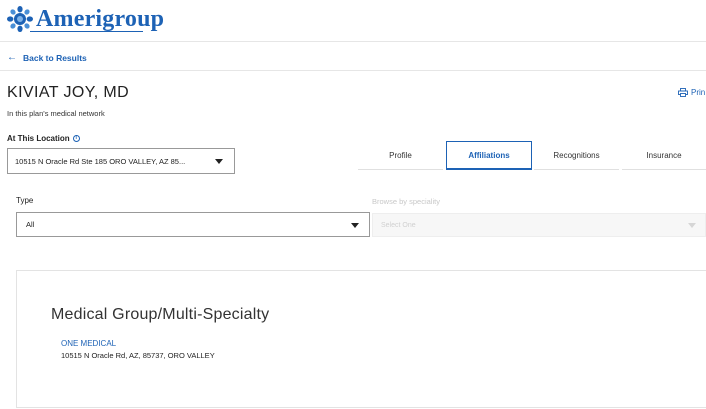  I want to click on type-filter-value: All, so click(30, 224).